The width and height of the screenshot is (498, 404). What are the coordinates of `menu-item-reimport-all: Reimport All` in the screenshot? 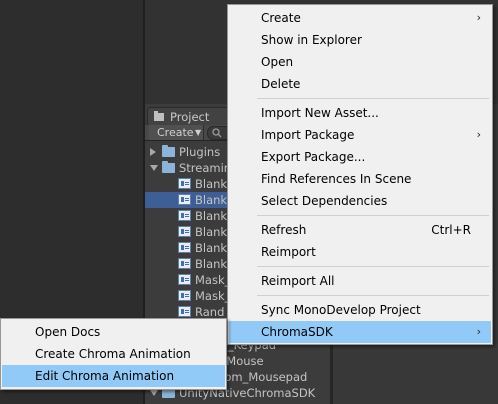 It's located at (360, 281).